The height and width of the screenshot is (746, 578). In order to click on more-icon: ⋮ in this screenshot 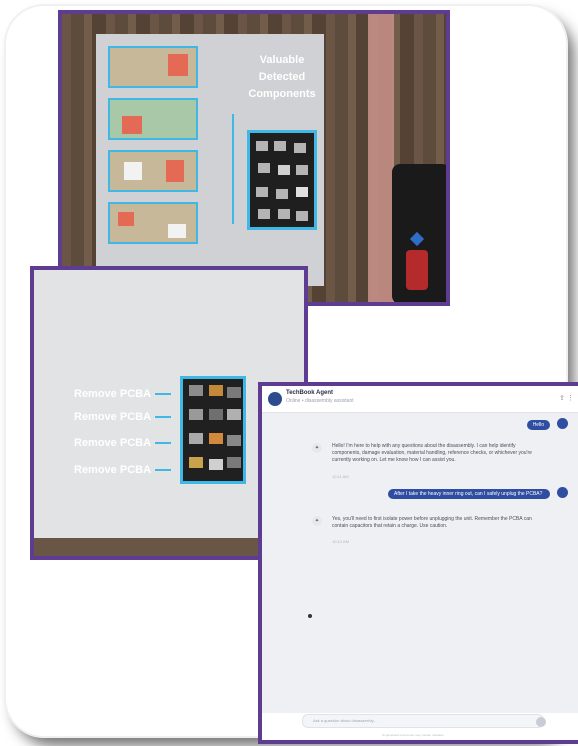, I will do `click(570, 398)`.